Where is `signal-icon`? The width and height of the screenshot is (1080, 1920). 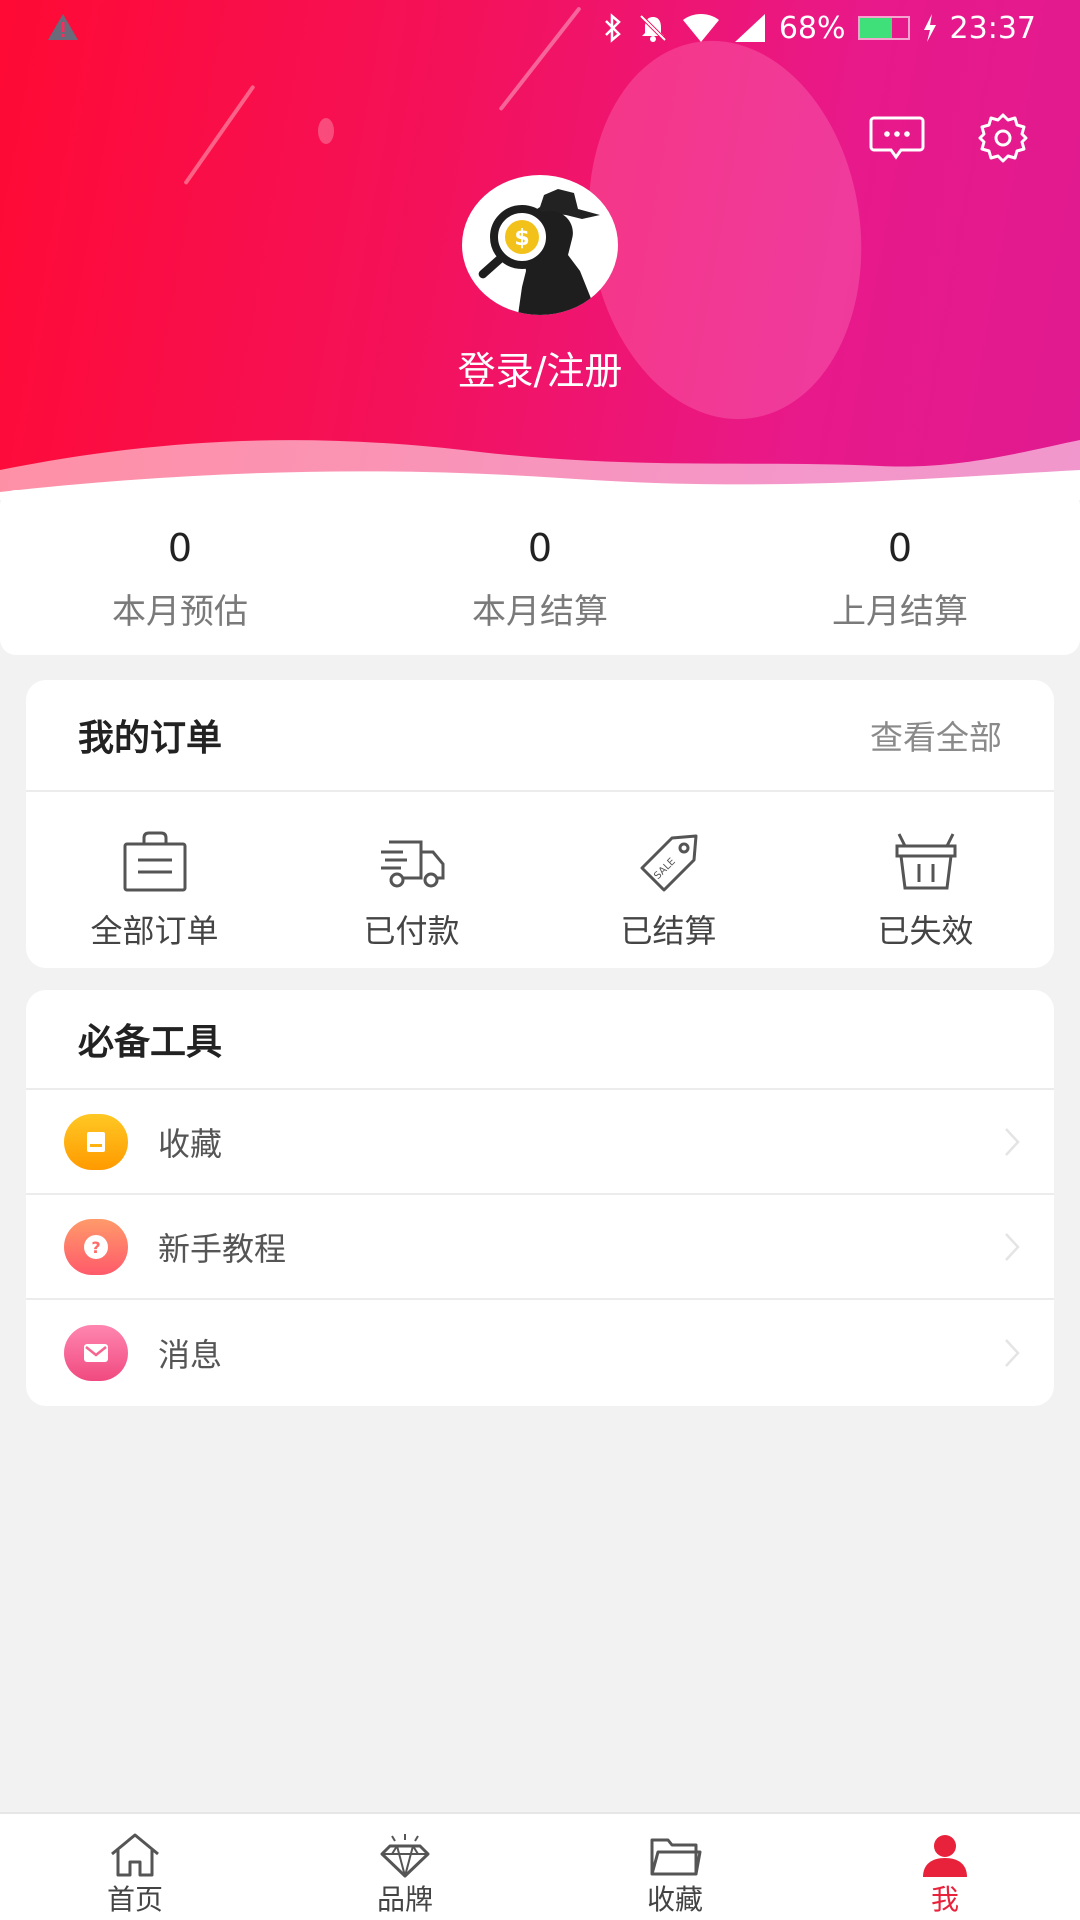
signal-icon is located at coordinates (749, 28).